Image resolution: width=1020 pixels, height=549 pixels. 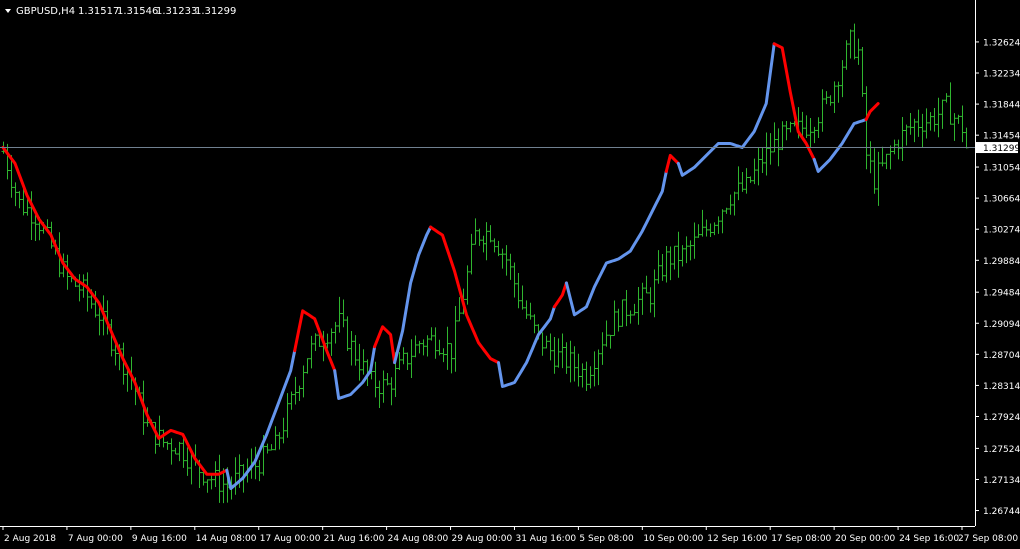 What do you see at coordinates (1001, 387) in the screenshot?
I see `y-tick-label: 1.28314` at bounding box center [1001, 387].